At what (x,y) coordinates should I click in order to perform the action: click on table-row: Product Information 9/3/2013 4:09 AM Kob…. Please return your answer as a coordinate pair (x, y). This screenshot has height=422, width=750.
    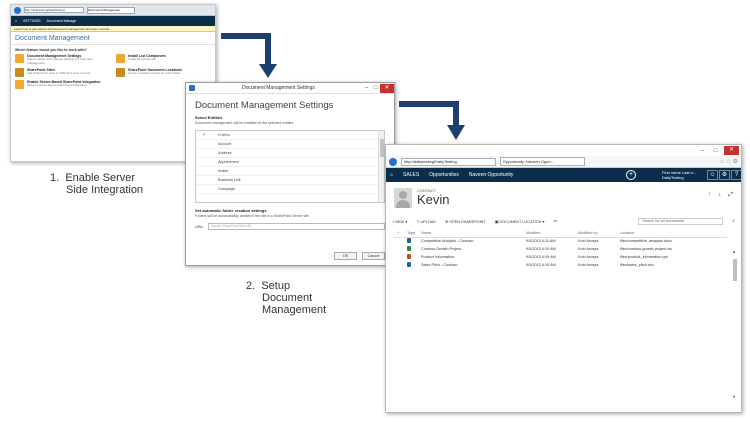
    Looking at the image, I should click on (560, 257).